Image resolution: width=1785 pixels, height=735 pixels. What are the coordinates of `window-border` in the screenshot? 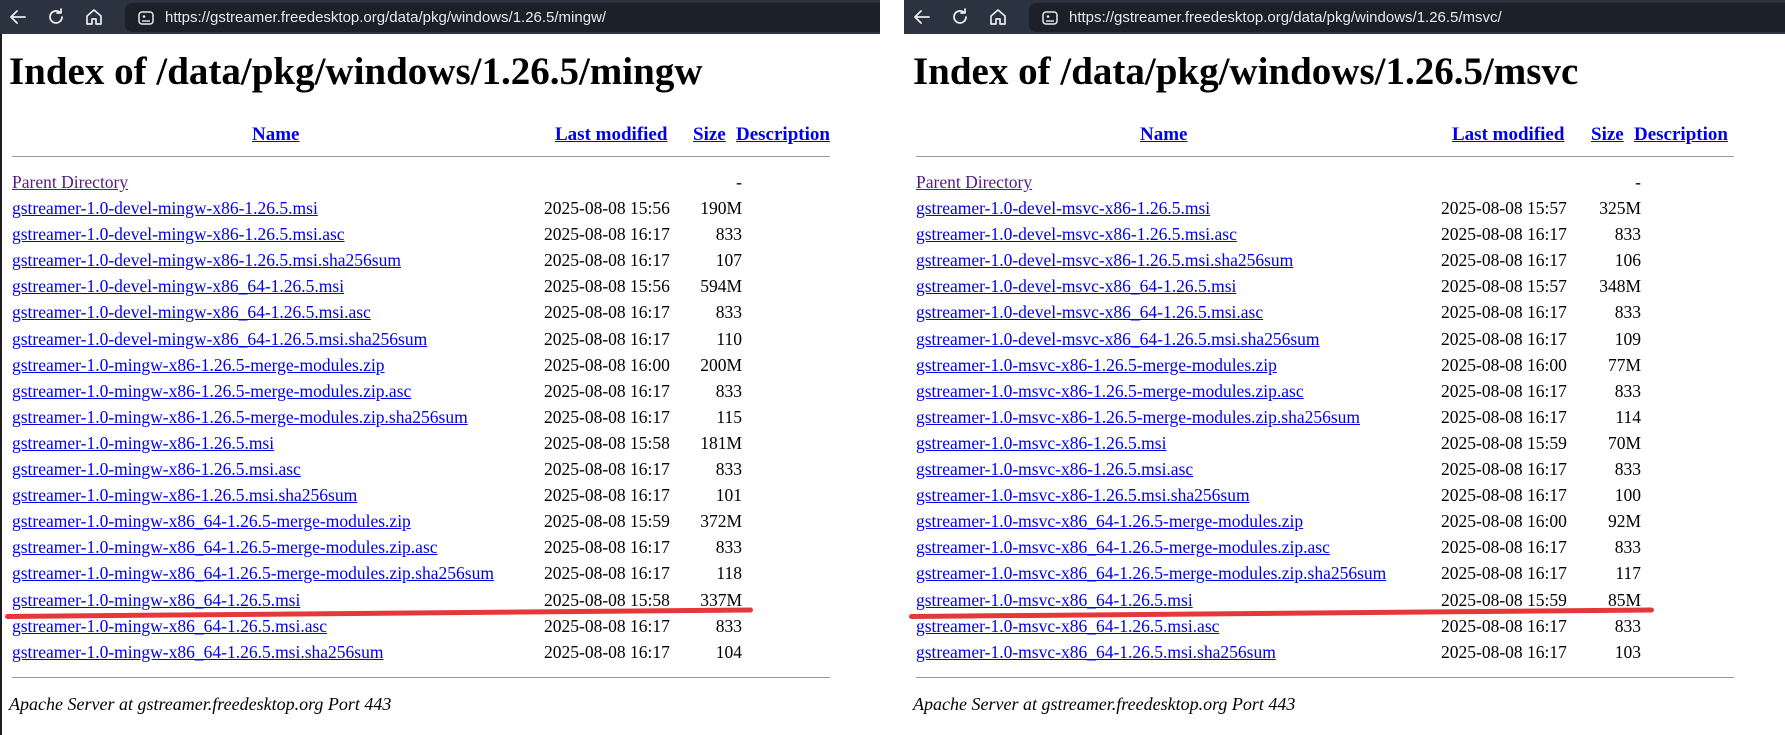 It's located at (1, 384).